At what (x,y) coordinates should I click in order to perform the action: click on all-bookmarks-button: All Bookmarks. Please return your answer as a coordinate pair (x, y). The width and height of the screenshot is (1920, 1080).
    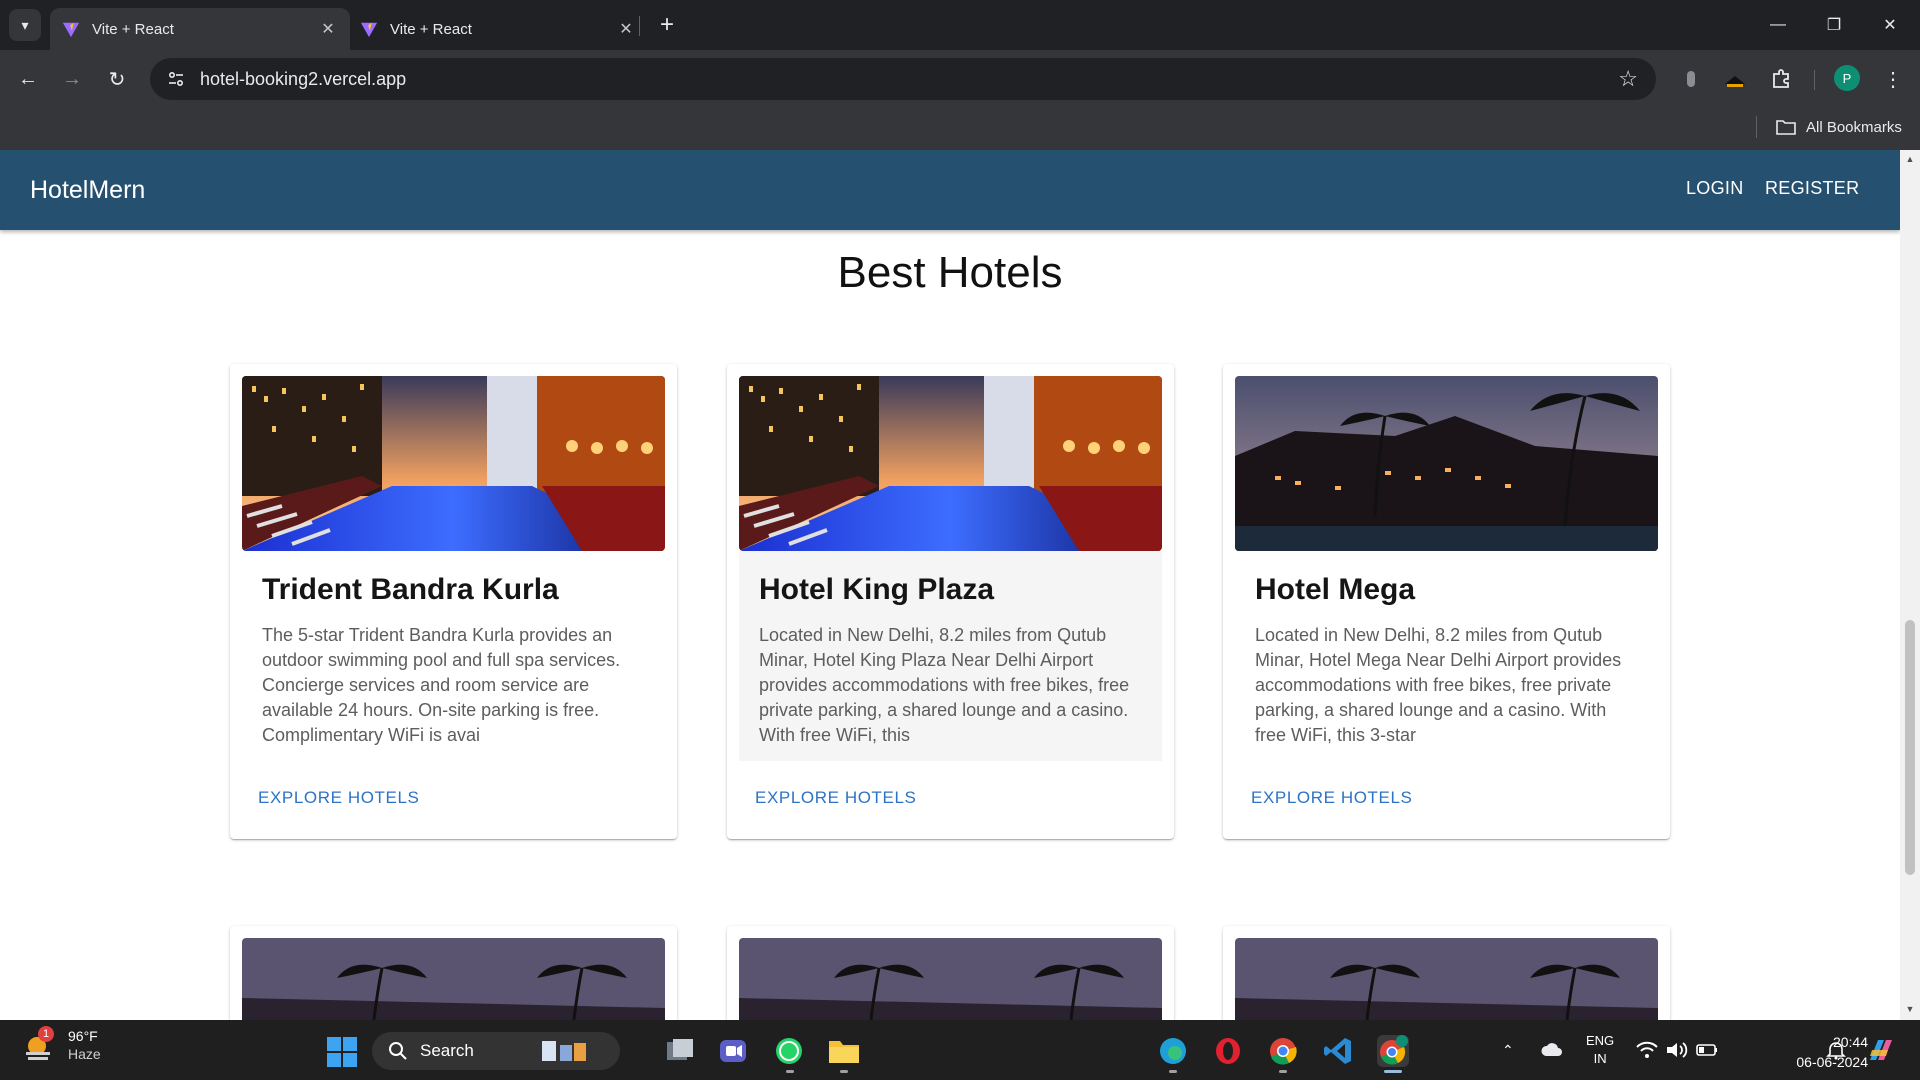
    Looking at the image, I should click on (1839, 127).